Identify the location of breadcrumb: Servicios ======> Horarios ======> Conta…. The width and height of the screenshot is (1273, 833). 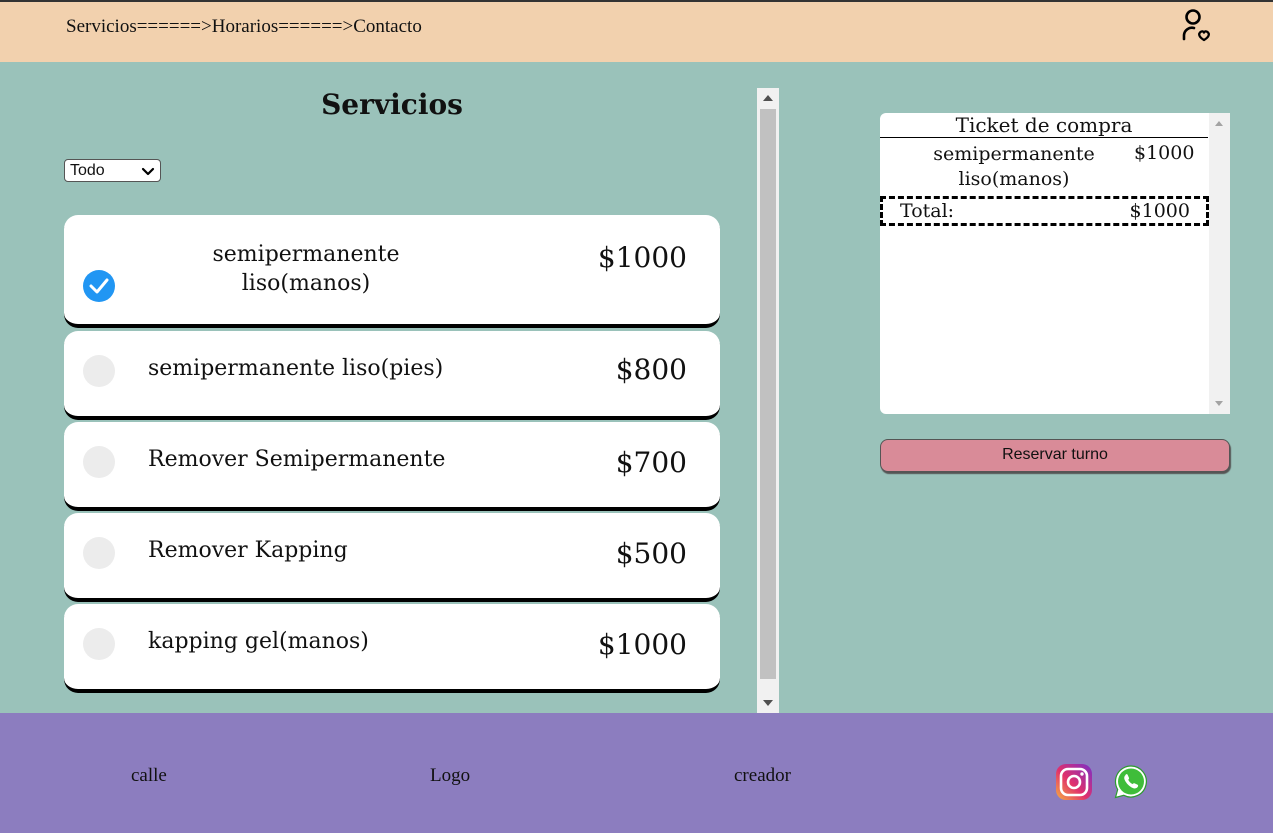
(244, 27).